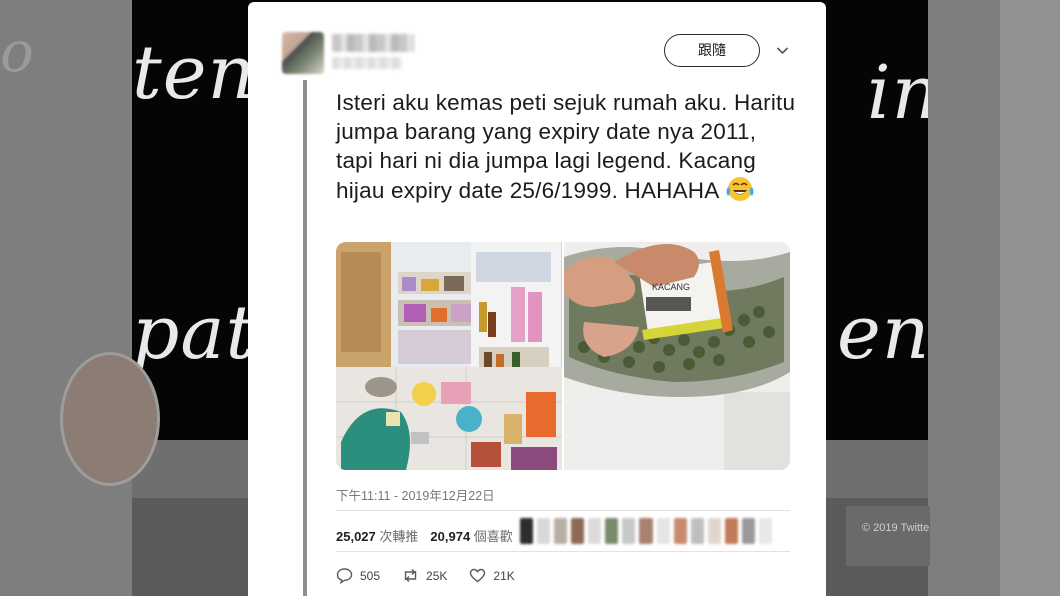 The width and height of the screenshot is (1060, 596). Describe the element at coordinates (449, 356) in the screenshot. I see `photo-fridge` at that location.